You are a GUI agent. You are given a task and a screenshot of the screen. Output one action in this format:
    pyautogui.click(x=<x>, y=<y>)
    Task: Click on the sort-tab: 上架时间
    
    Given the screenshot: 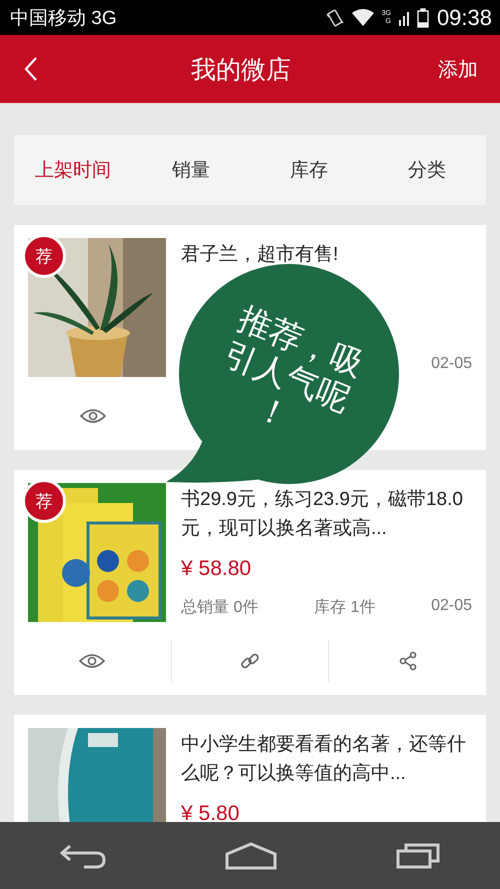 What is the action you would take?
    pyautogui.click(x=73, y=170)
    